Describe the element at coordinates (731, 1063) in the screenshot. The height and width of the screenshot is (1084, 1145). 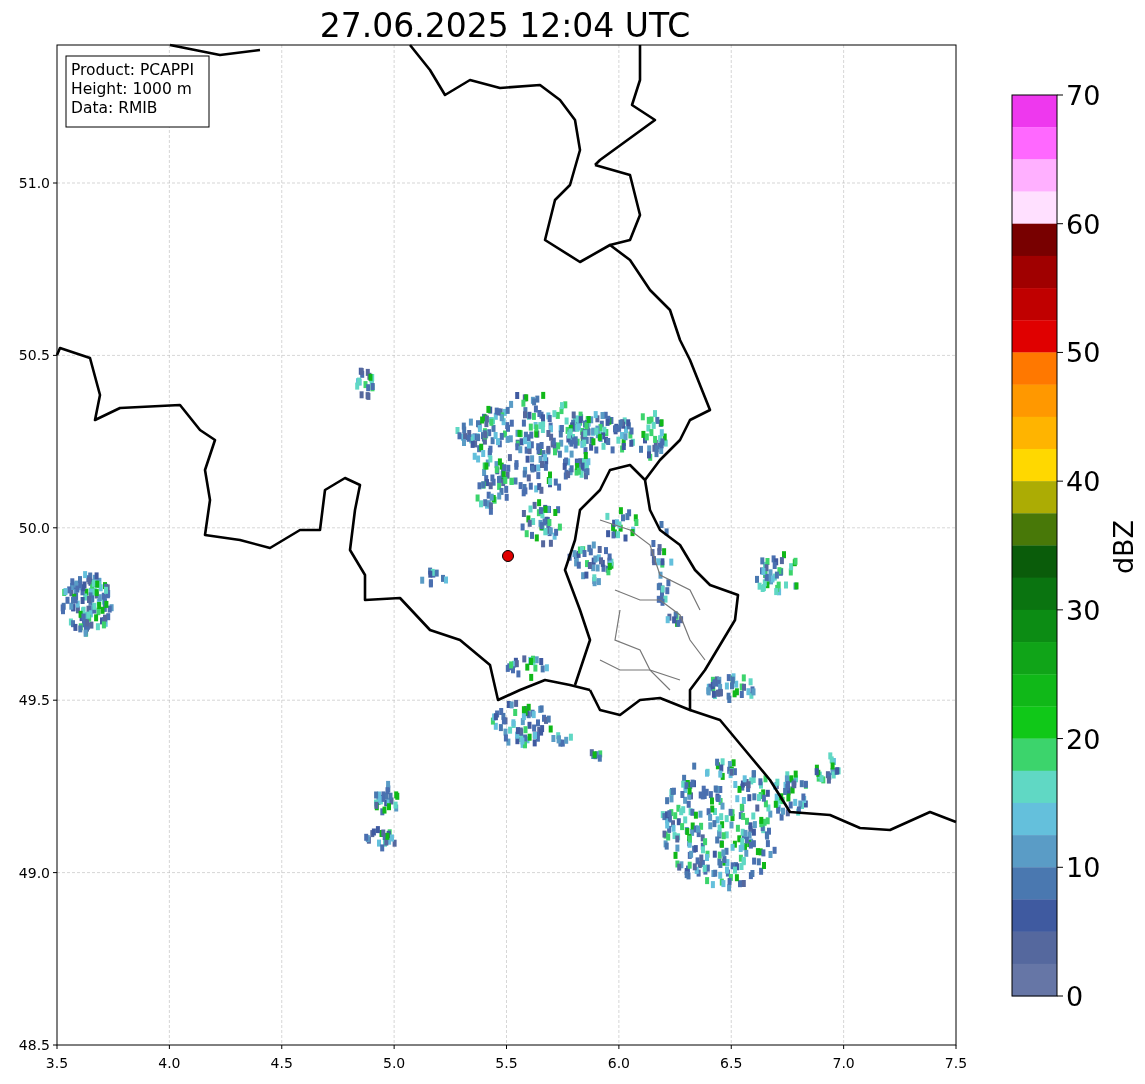
I see `x-tick-label: 6.5` at that location.